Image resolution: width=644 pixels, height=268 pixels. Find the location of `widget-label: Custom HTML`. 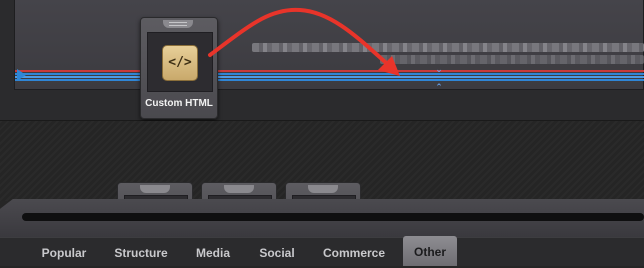

widget-label: Custom HTML is located at coordinates (179, 103).